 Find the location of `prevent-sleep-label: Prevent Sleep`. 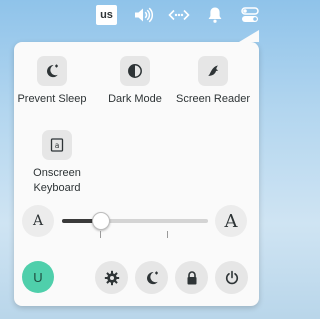

prevent-sleep-label: Prevent Sleep is located at coordinates (52, 99).